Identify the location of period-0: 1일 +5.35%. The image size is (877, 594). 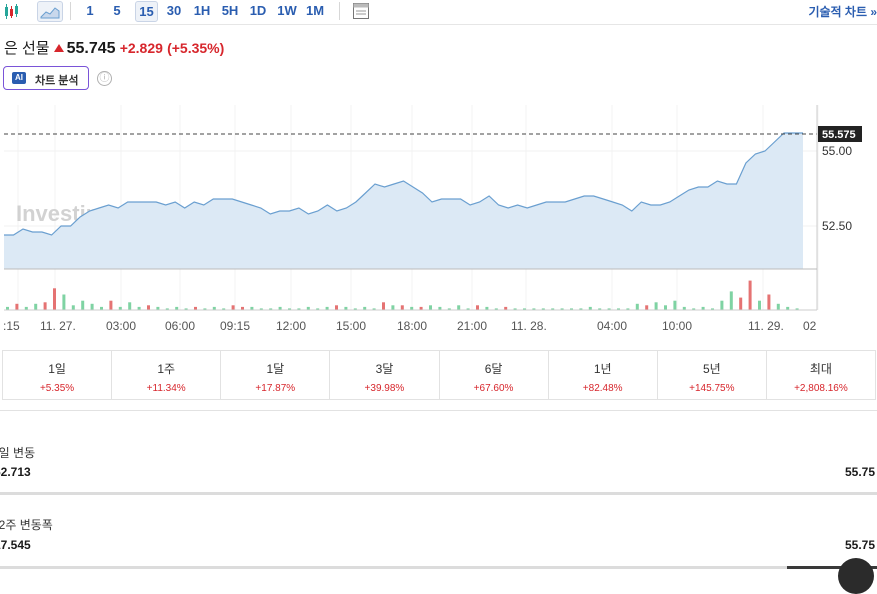
(58, 375).